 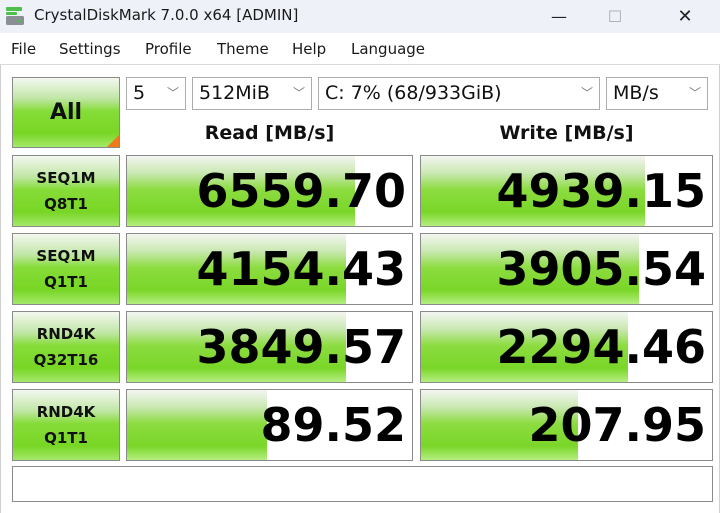 What do you see at coordinates (243, 49) in the screenshot?
I see `menu-theme: Theme` at bounding box center [243, 49].